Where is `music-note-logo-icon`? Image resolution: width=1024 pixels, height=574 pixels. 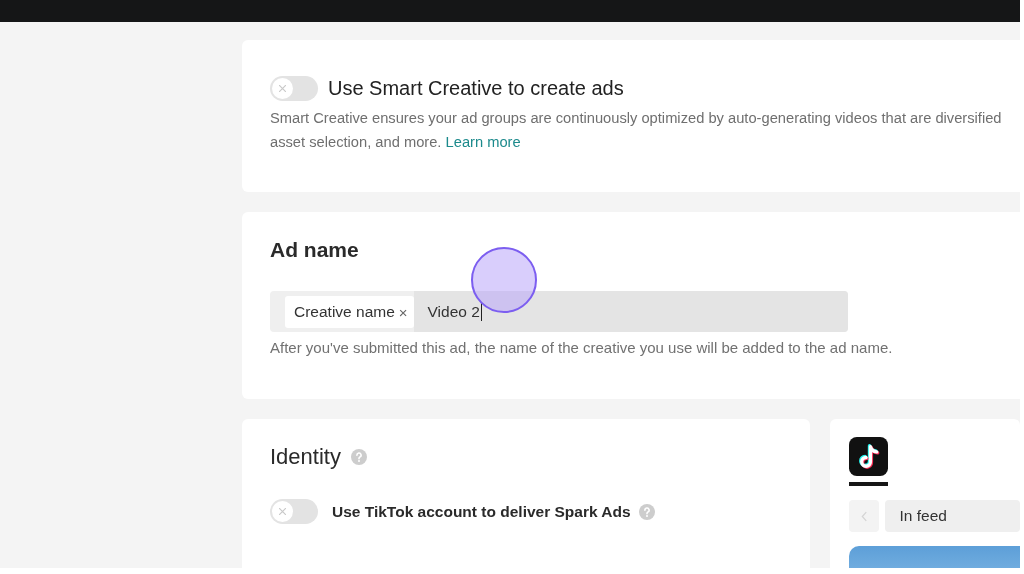
music-note-logo-icon is located at coordinates (869, 456).